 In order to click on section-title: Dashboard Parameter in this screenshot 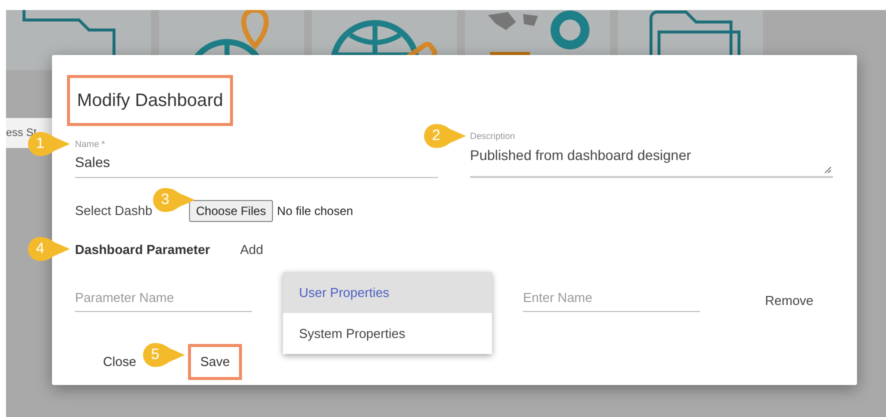, I will do `click(142, 250)`.